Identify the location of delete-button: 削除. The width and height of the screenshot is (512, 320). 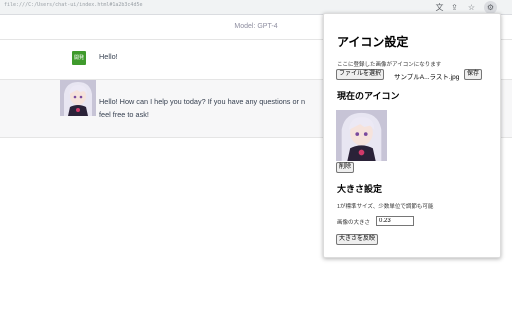
(345, 167).